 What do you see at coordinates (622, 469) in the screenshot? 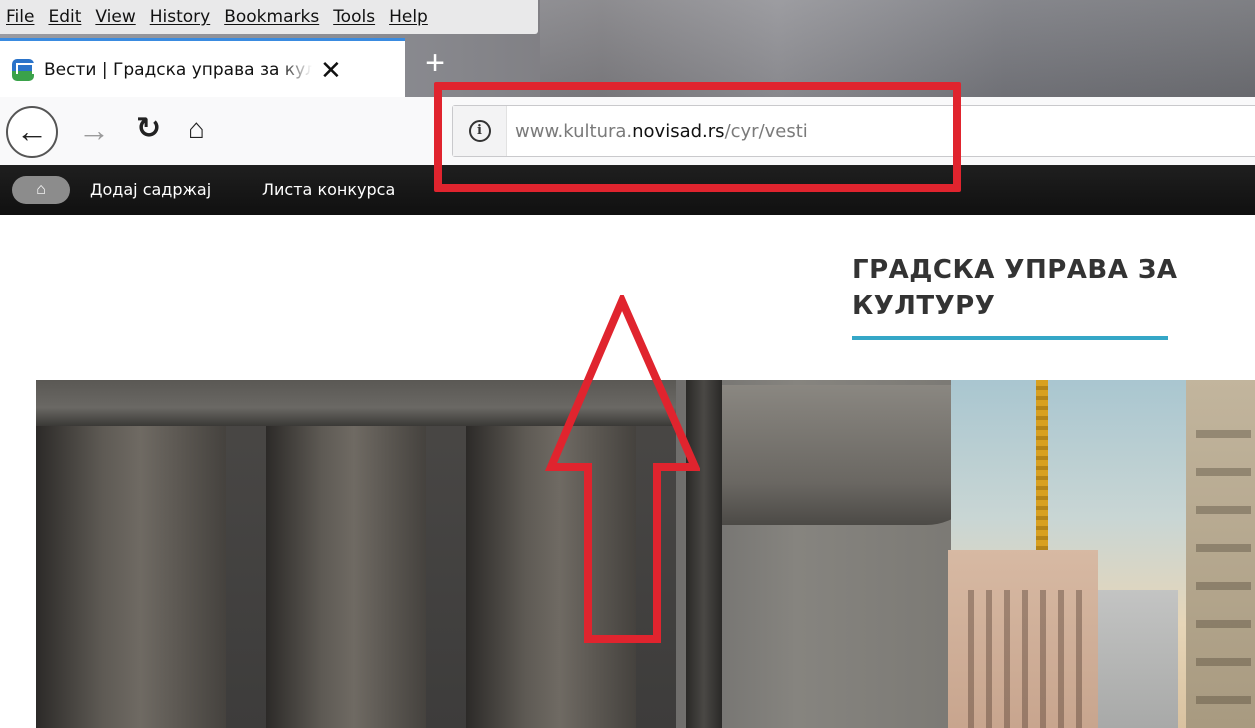
I see `annotation-up-arrow` at bounding box center [622, 469].